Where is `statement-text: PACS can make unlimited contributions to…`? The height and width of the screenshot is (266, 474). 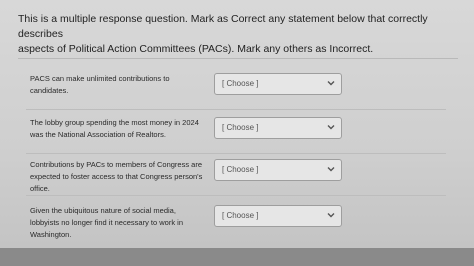 statement-text: PACS can make unlimited contributions to… is located at coordinates (100, 84).